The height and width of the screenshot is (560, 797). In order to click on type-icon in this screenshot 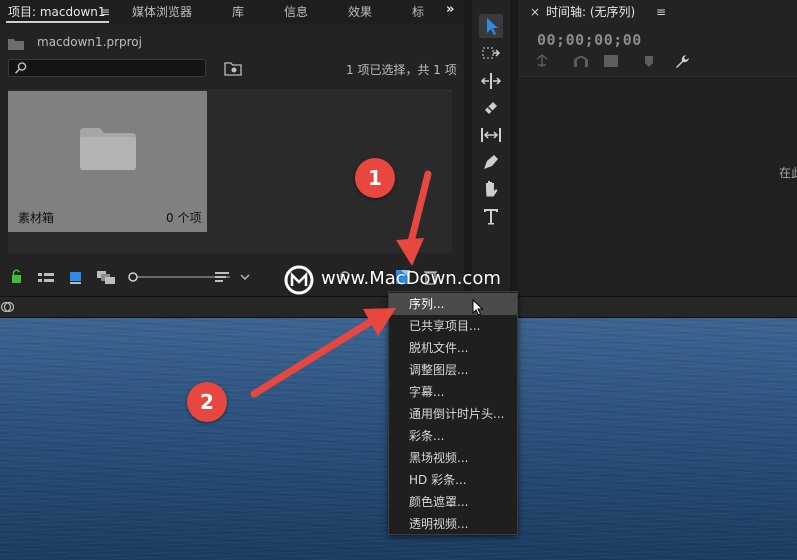, I will do `click(491, 216)`.